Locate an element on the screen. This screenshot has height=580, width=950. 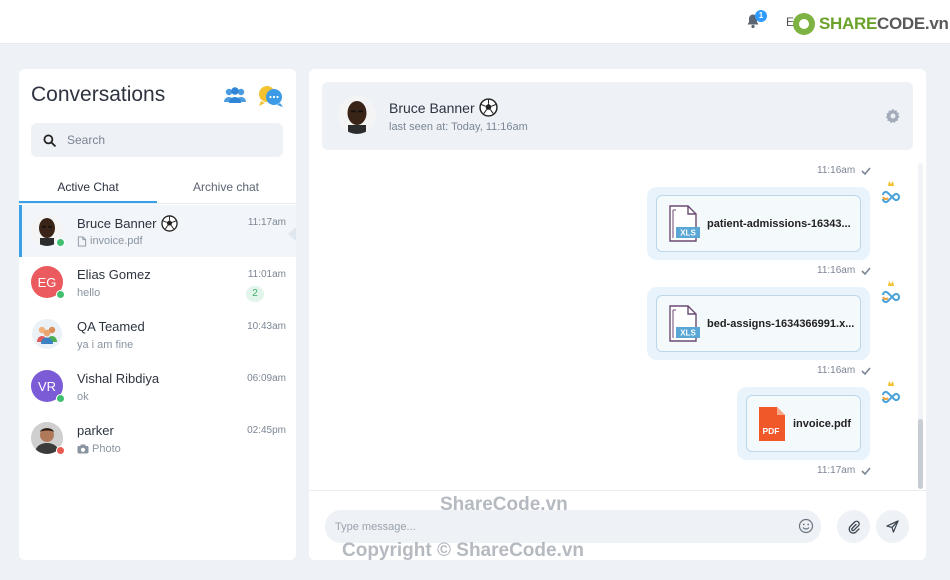
chat-time: 06:09am is located at coordinates (266, 378).